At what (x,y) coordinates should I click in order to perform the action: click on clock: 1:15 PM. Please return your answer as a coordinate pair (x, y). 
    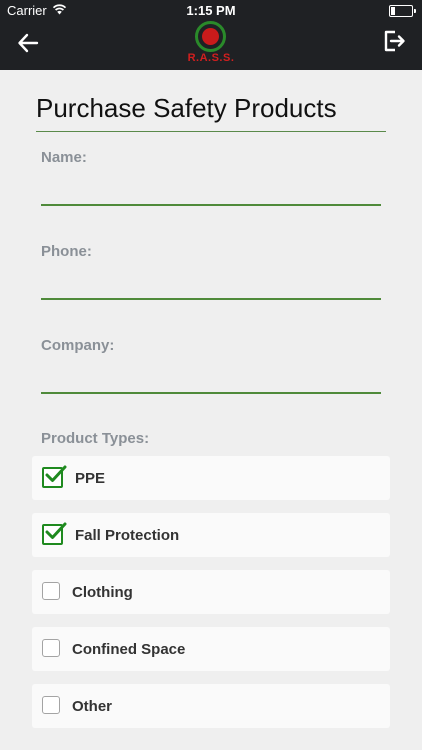
    Looking at the image, I should click on (211, 10).